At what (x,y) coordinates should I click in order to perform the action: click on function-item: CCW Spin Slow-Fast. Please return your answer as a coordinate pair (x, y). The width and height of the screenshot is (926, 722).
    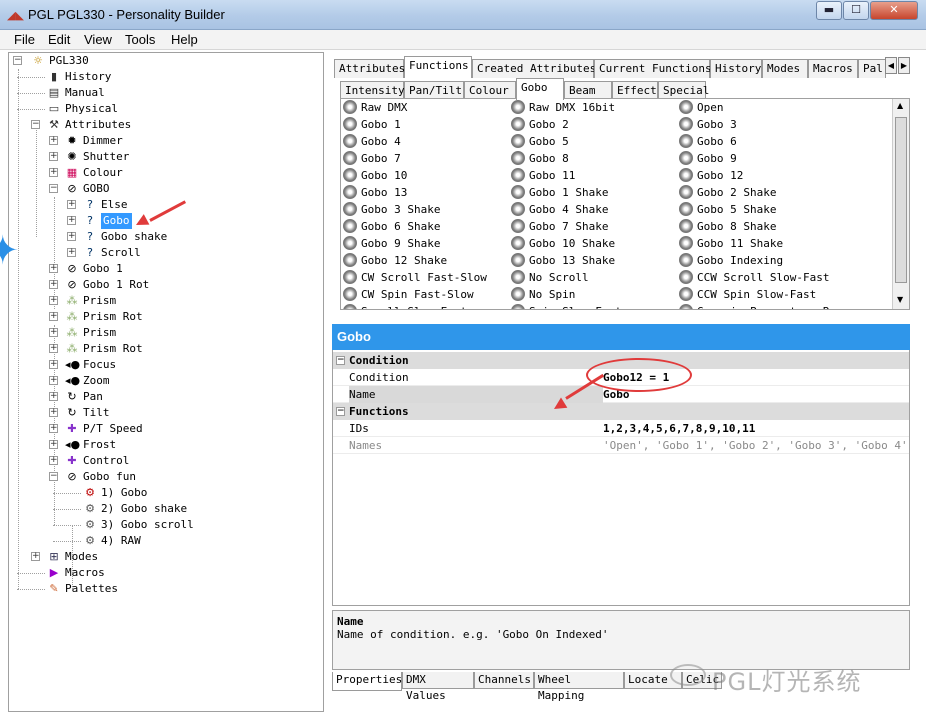
    Looking at the image, I should click on (746, 294).